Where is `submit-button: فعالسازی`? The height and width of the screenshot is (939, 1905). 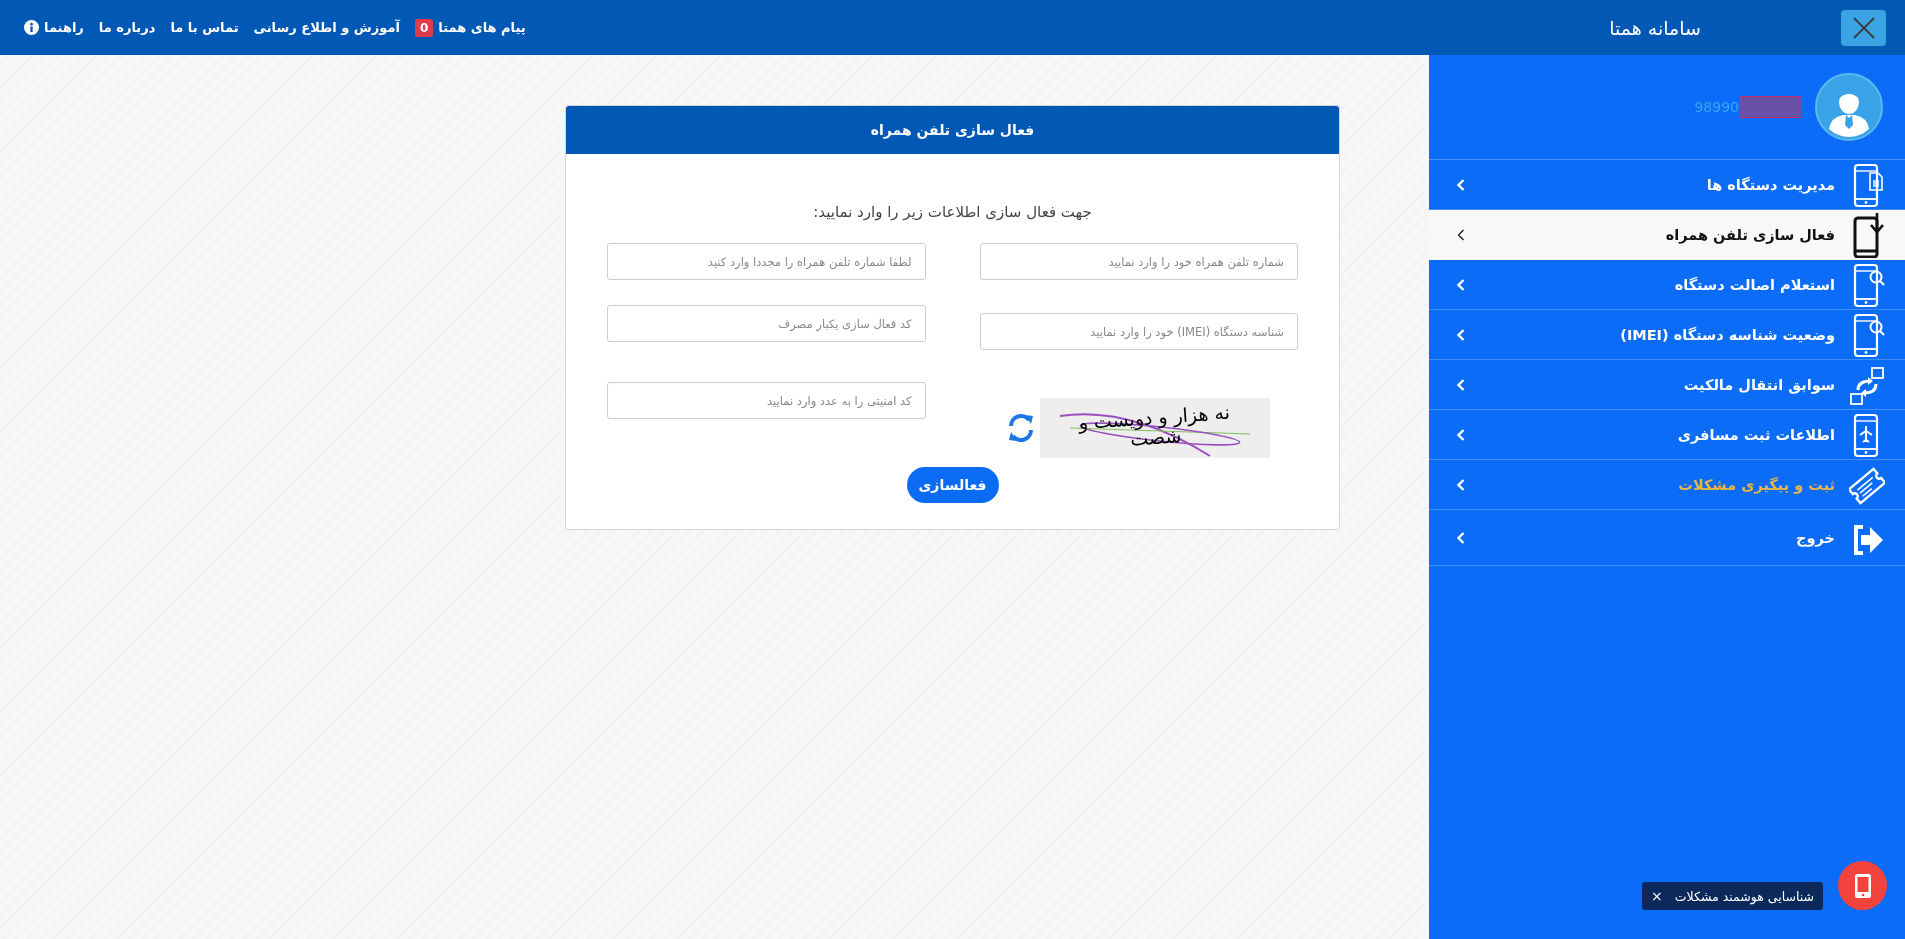
submit-button: فعالسازی is located at coordinates (952, 485).